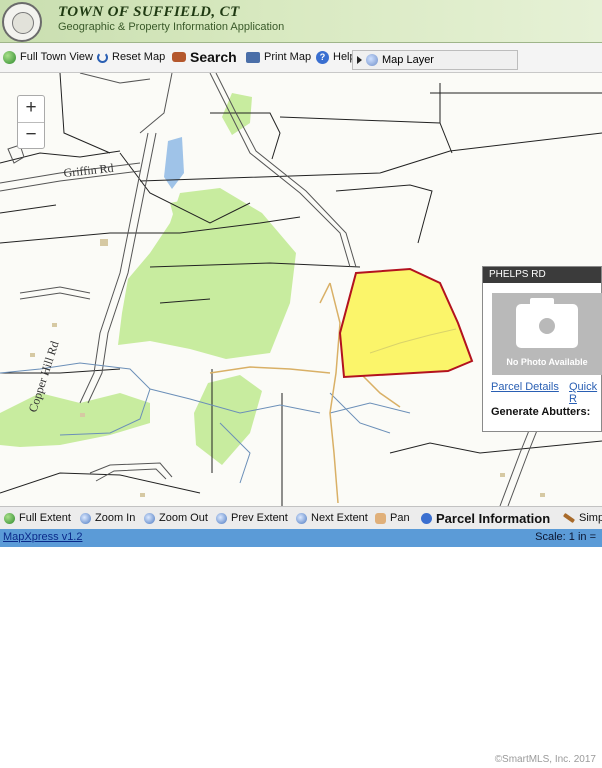 The width and height of the screenshot is (602, 768). What do you see at coordinates (139, 57) in the screenshot?
I see `reset-map-label: Reset Map` at bounding box center [139, 57].